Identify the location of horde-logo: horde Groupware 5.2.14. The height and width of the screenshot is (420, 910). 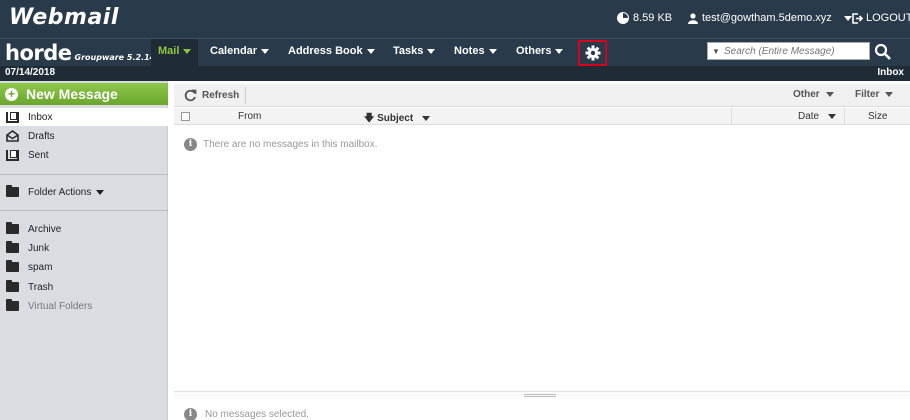
(80, 53).